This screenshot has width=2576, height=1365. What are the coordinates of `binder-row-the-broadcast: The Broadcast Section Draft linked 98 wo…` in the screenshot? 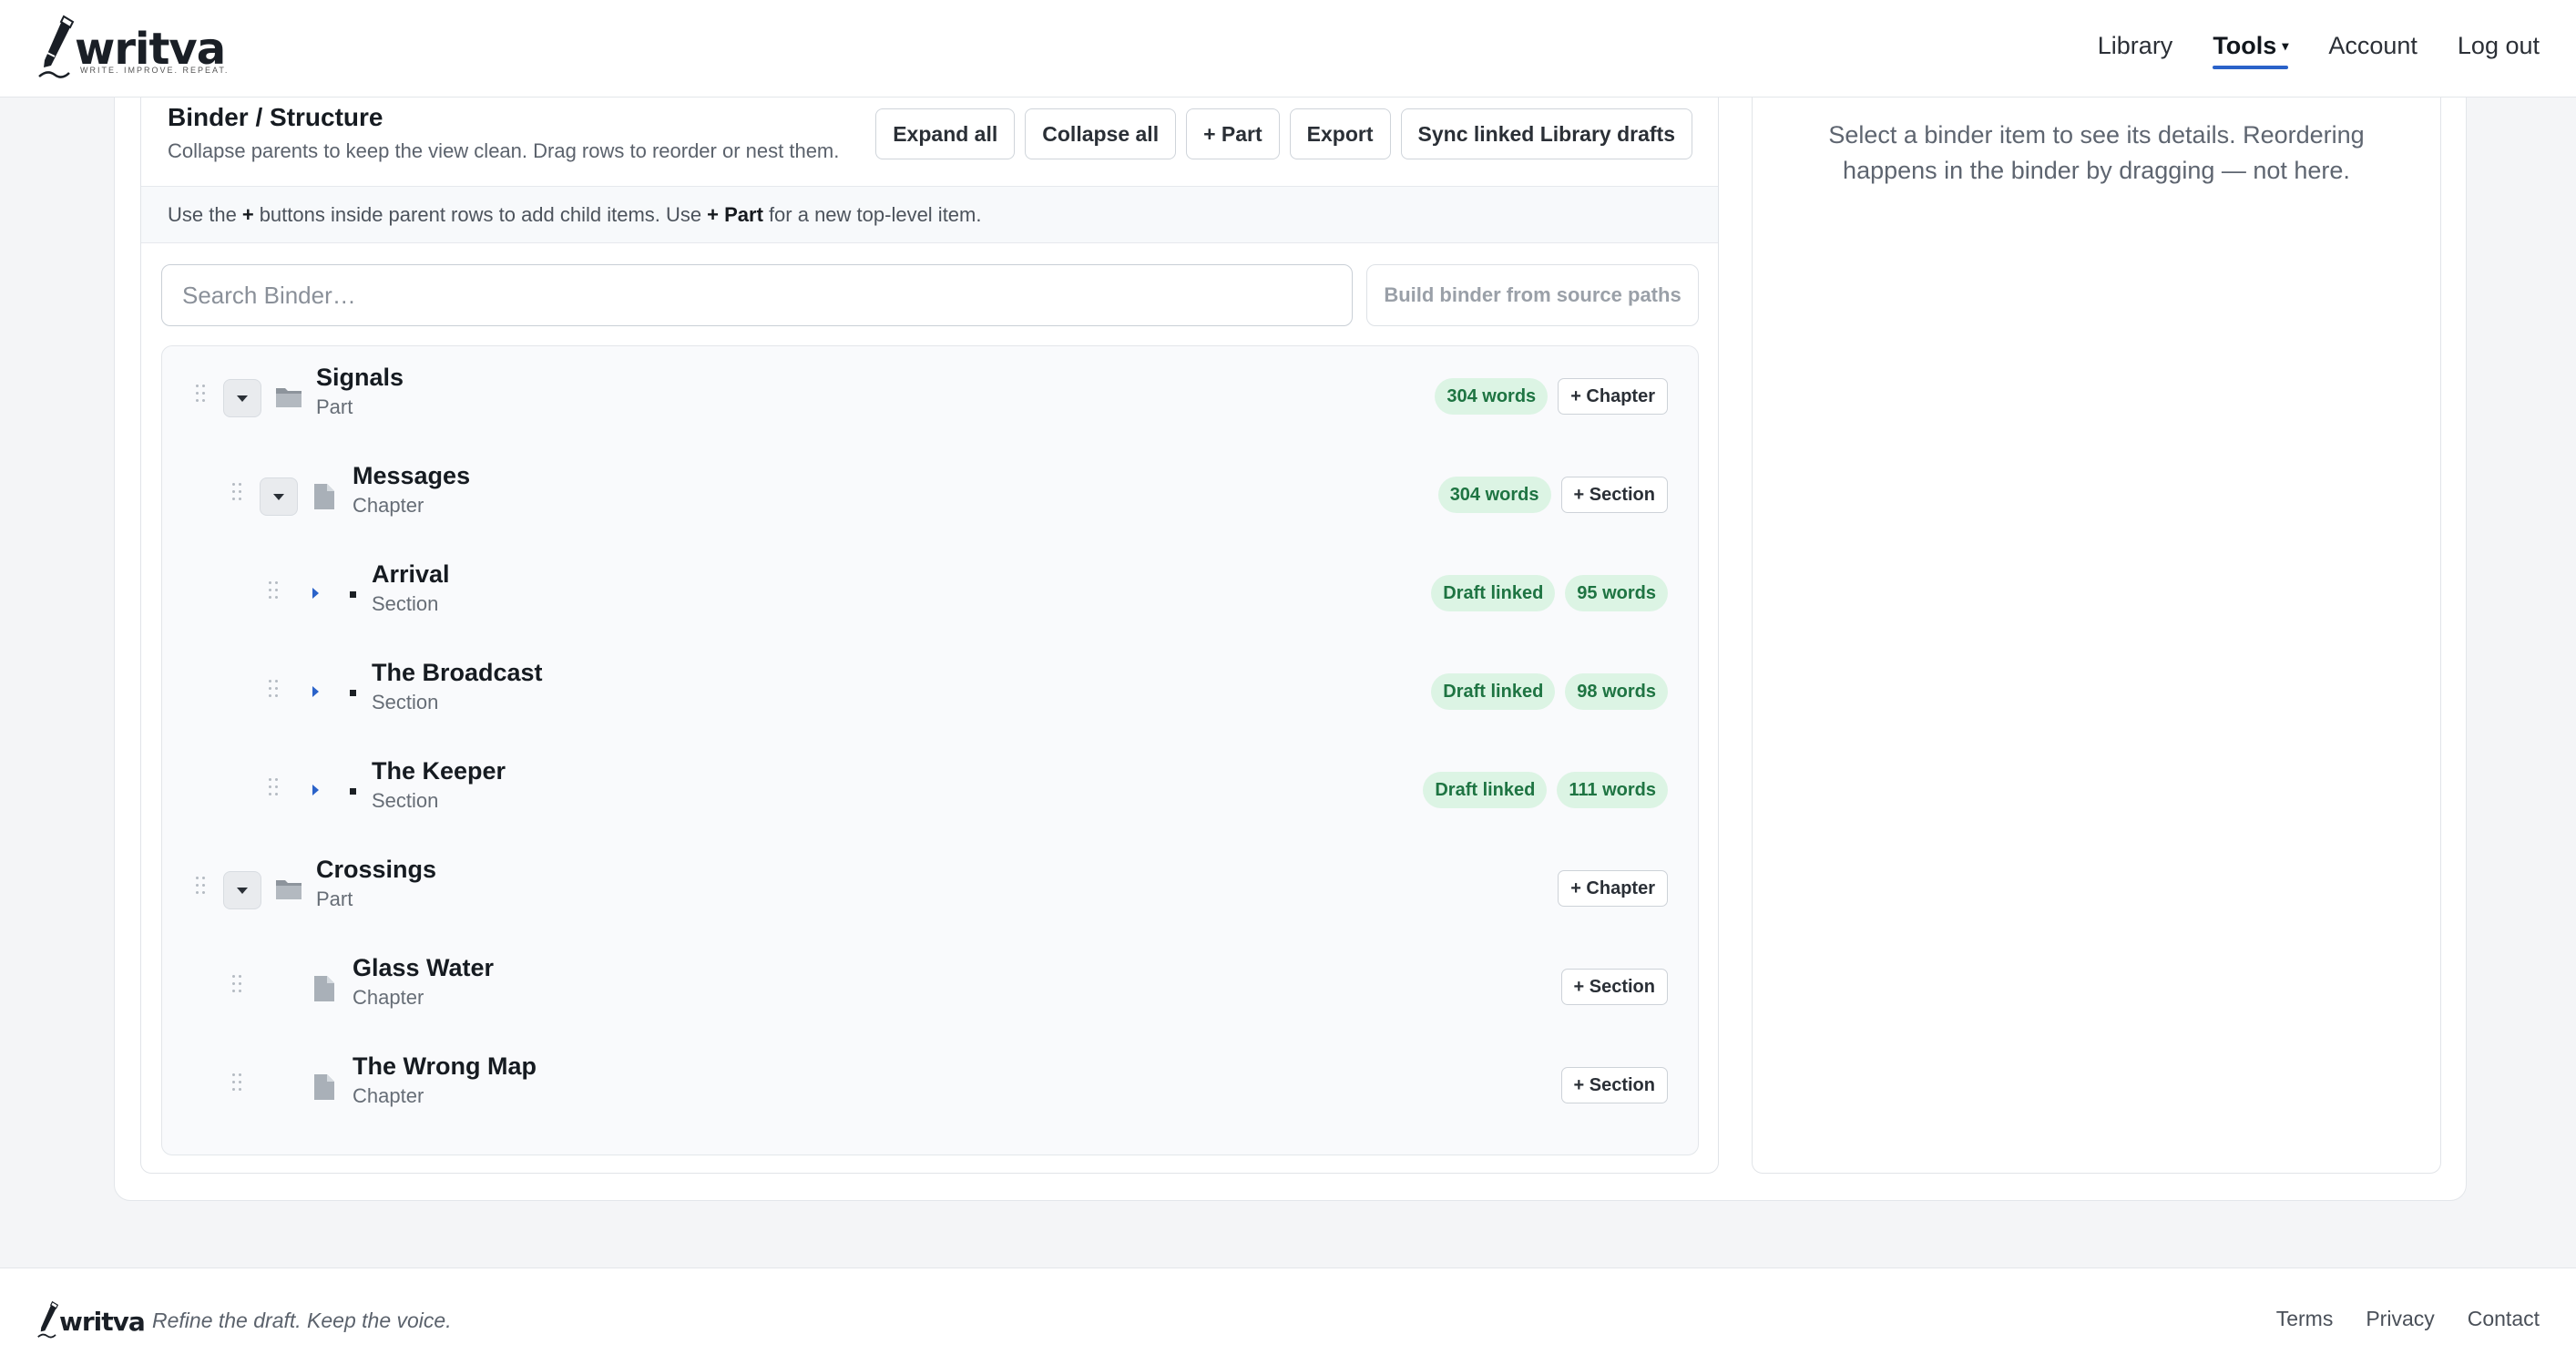 It's located at (930, 691).